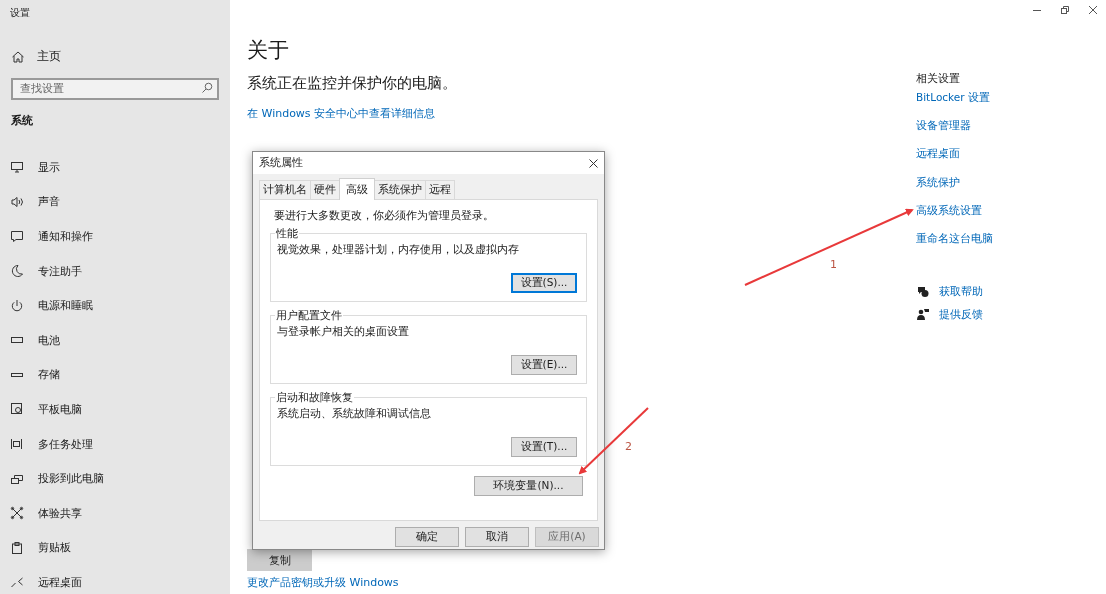 This screenshot has height=594, width=1106. What do you see at coordinates (30, 340) in the screenshot?
I see `sidebar-item: 电池` at bounding box center [30, 340].